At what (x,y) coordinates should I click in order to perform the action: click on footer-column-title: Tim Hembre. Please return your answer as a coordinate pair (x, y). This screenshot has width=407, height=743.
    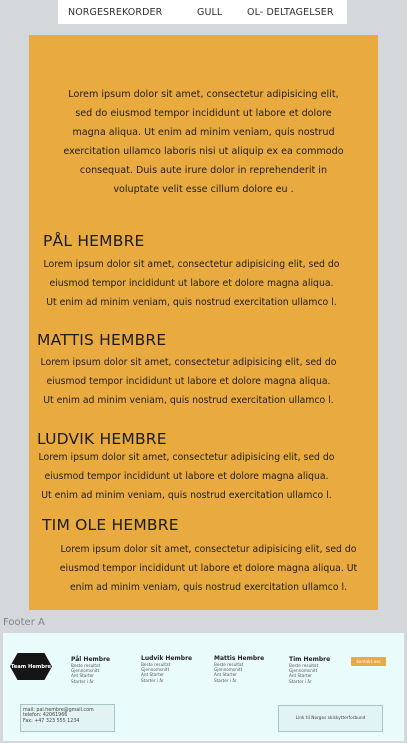
    Looking at the image, I should click on (310, 659).